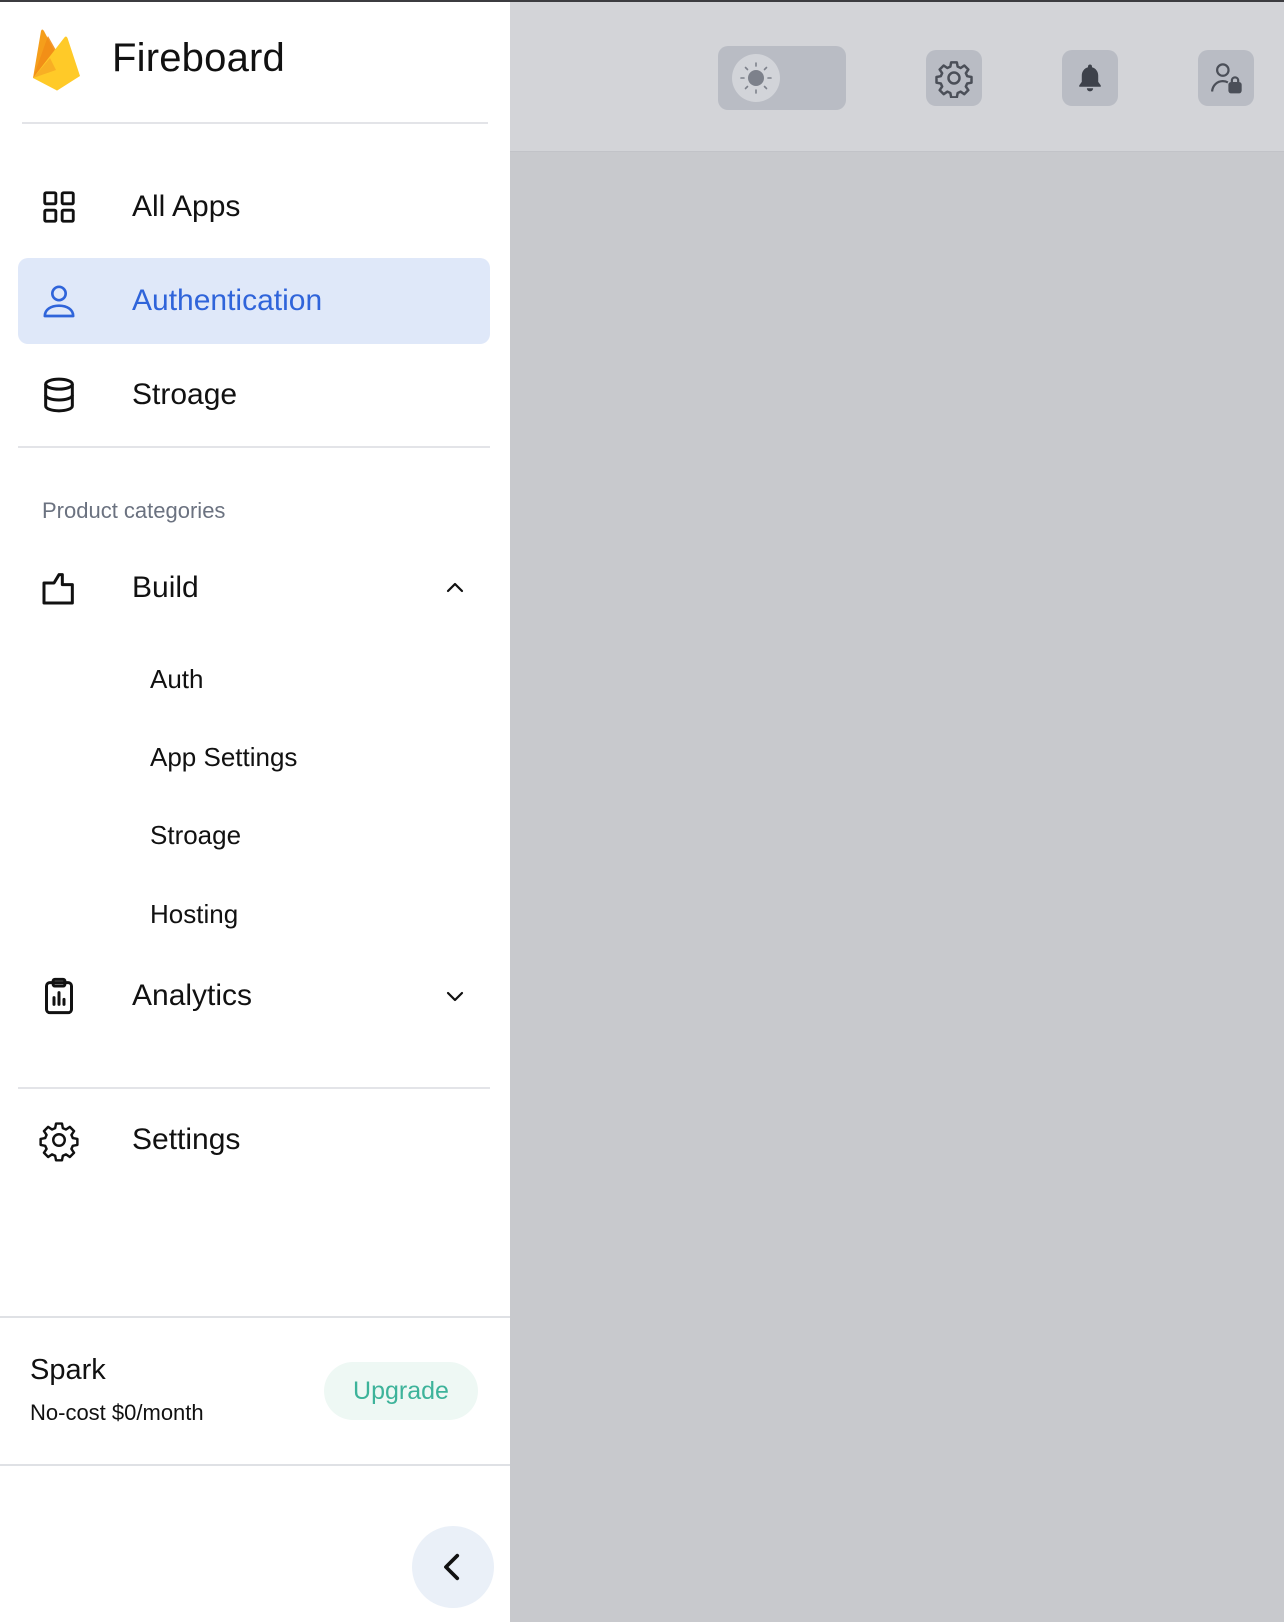 This screenshot has width=1284, height=1622. What do you see at coordinates (254, 996) in the screenshot?
I see `nav-item-analytics: Analytics` at bounding box center [254, 996].